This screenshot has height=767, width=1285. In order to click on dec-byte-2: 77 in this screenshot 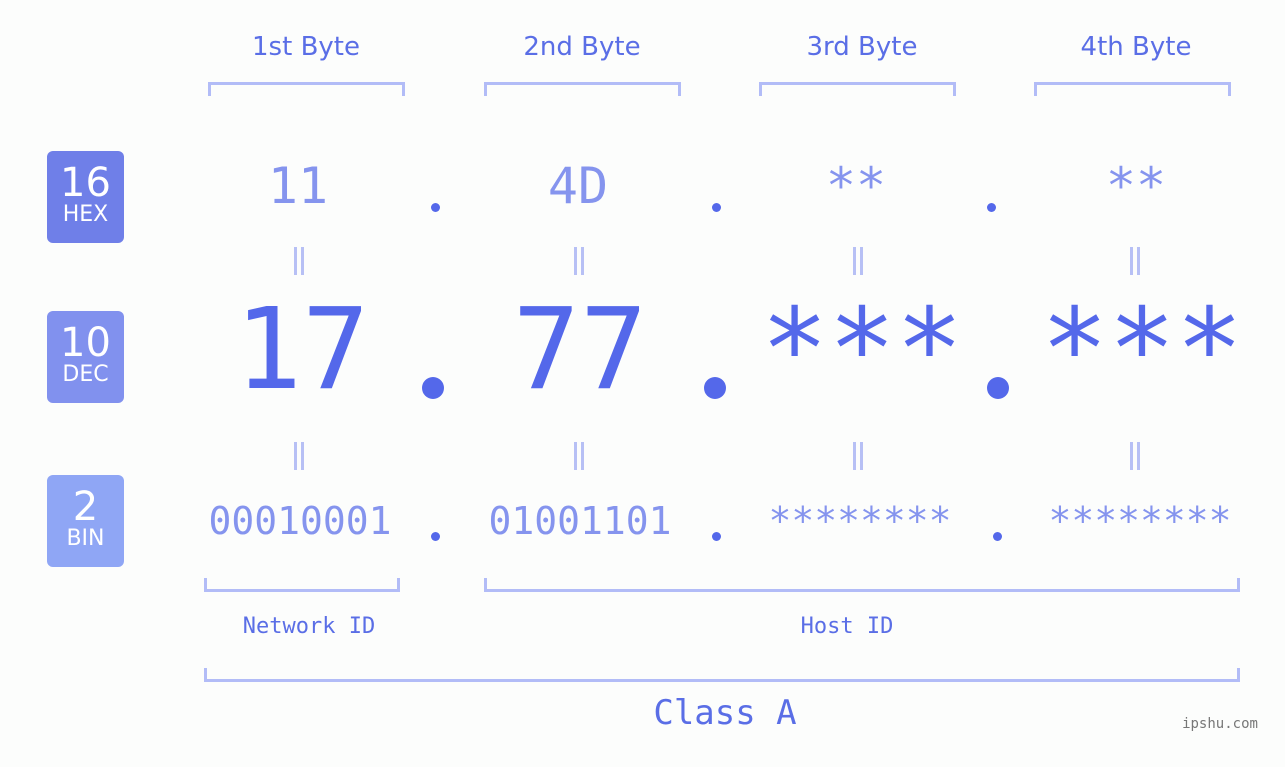, I will do `click(580, 350)`.